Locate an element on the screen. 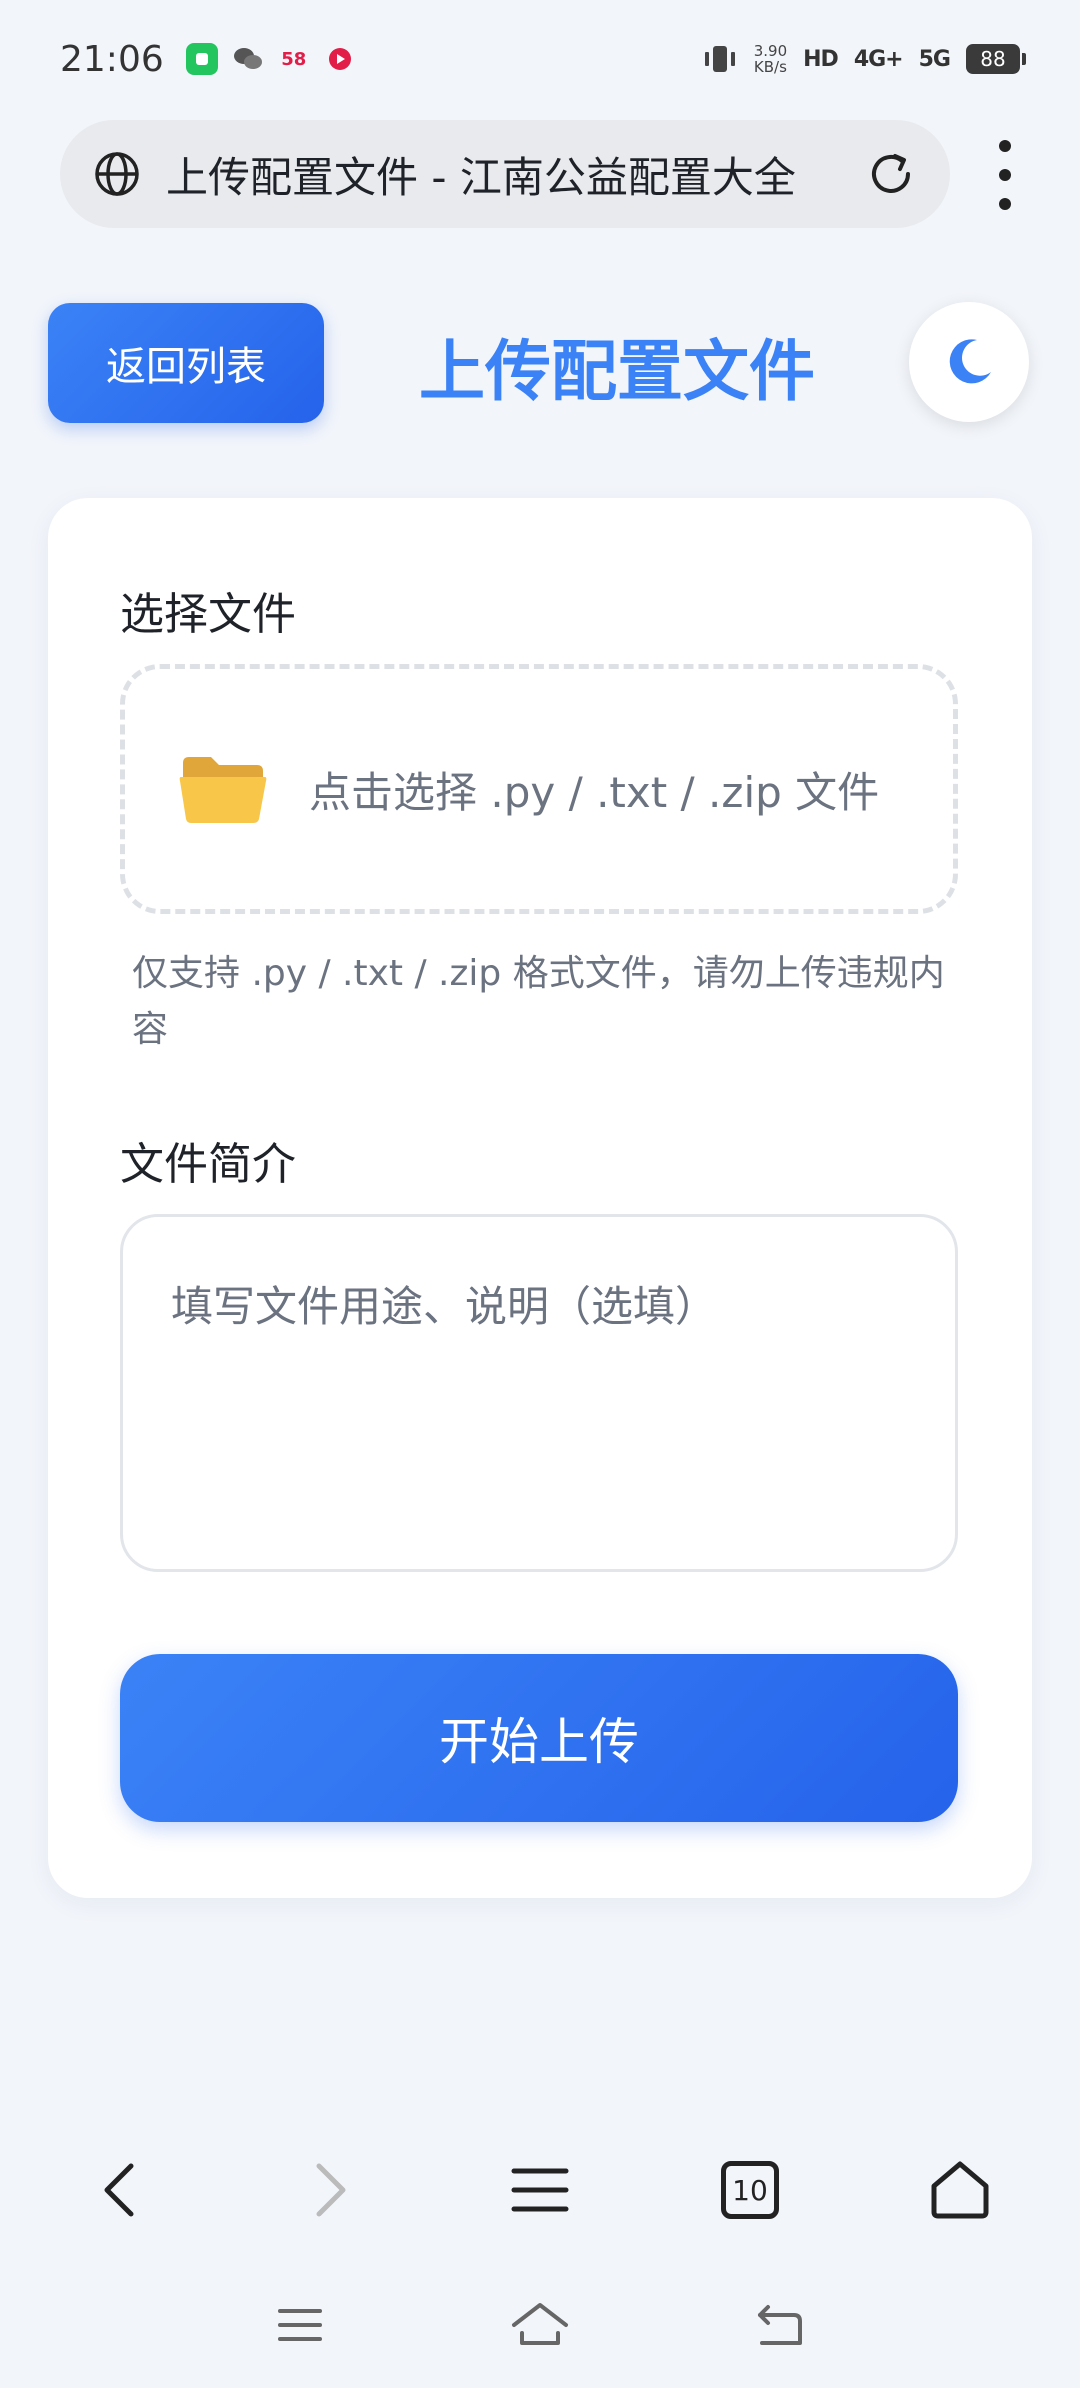 This screenshot has width=1080, height=2388. app-58-icon: 58 is located at coordinates (294, 59).